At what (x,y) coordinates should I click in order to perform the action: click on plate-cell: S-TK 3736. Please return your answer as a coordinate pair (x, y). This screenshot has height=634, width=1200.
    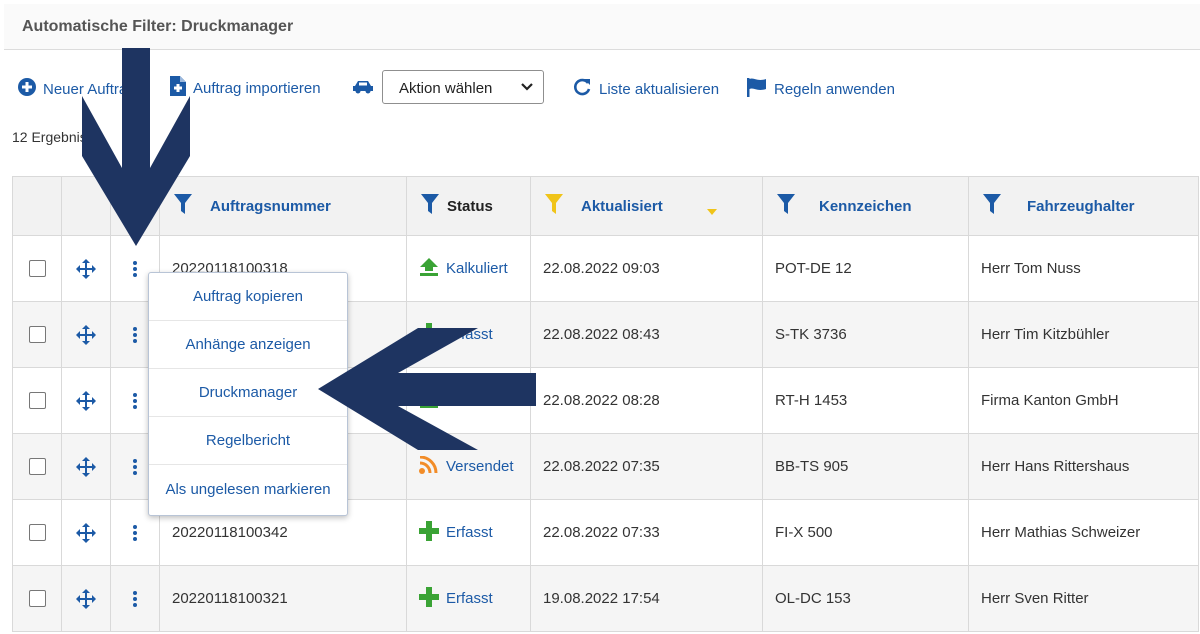
    Looking at the image, I should click on (811, 334).